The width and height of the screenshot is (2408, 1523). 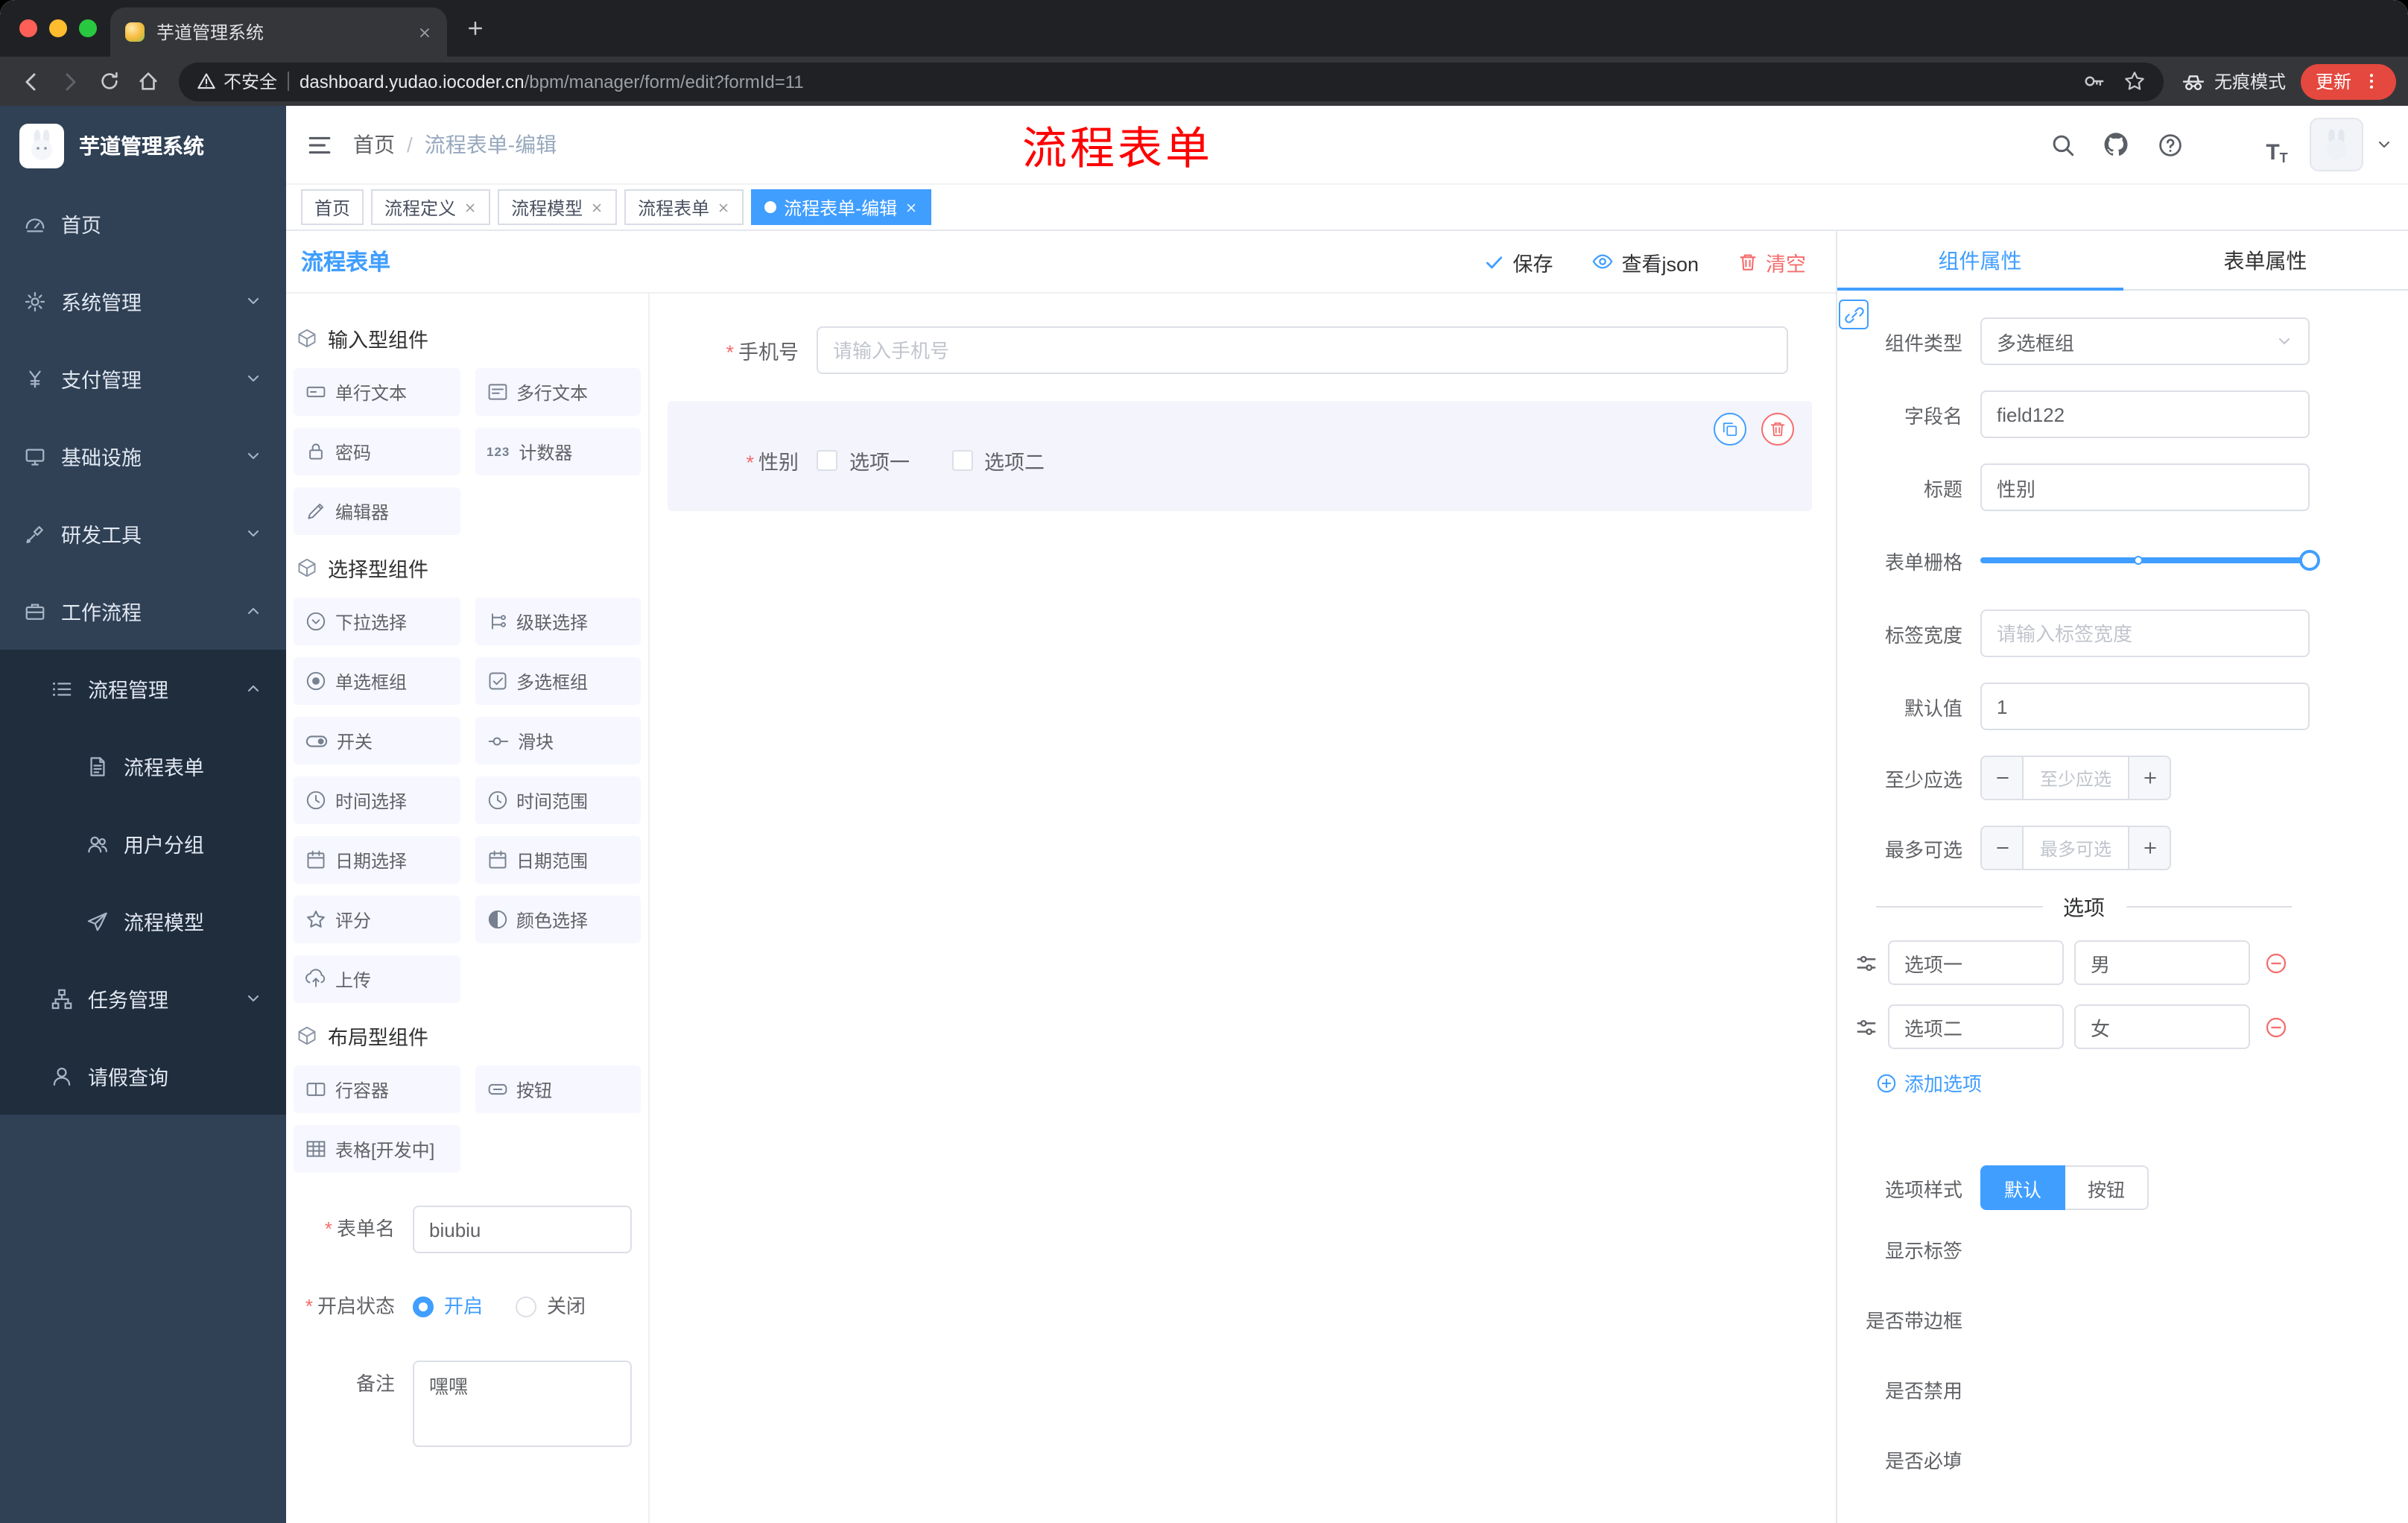 What do you see at coordinates (558, 800) in the screenshot?
I see `component-chip: 时间范围` at bounding box center [558, 800].